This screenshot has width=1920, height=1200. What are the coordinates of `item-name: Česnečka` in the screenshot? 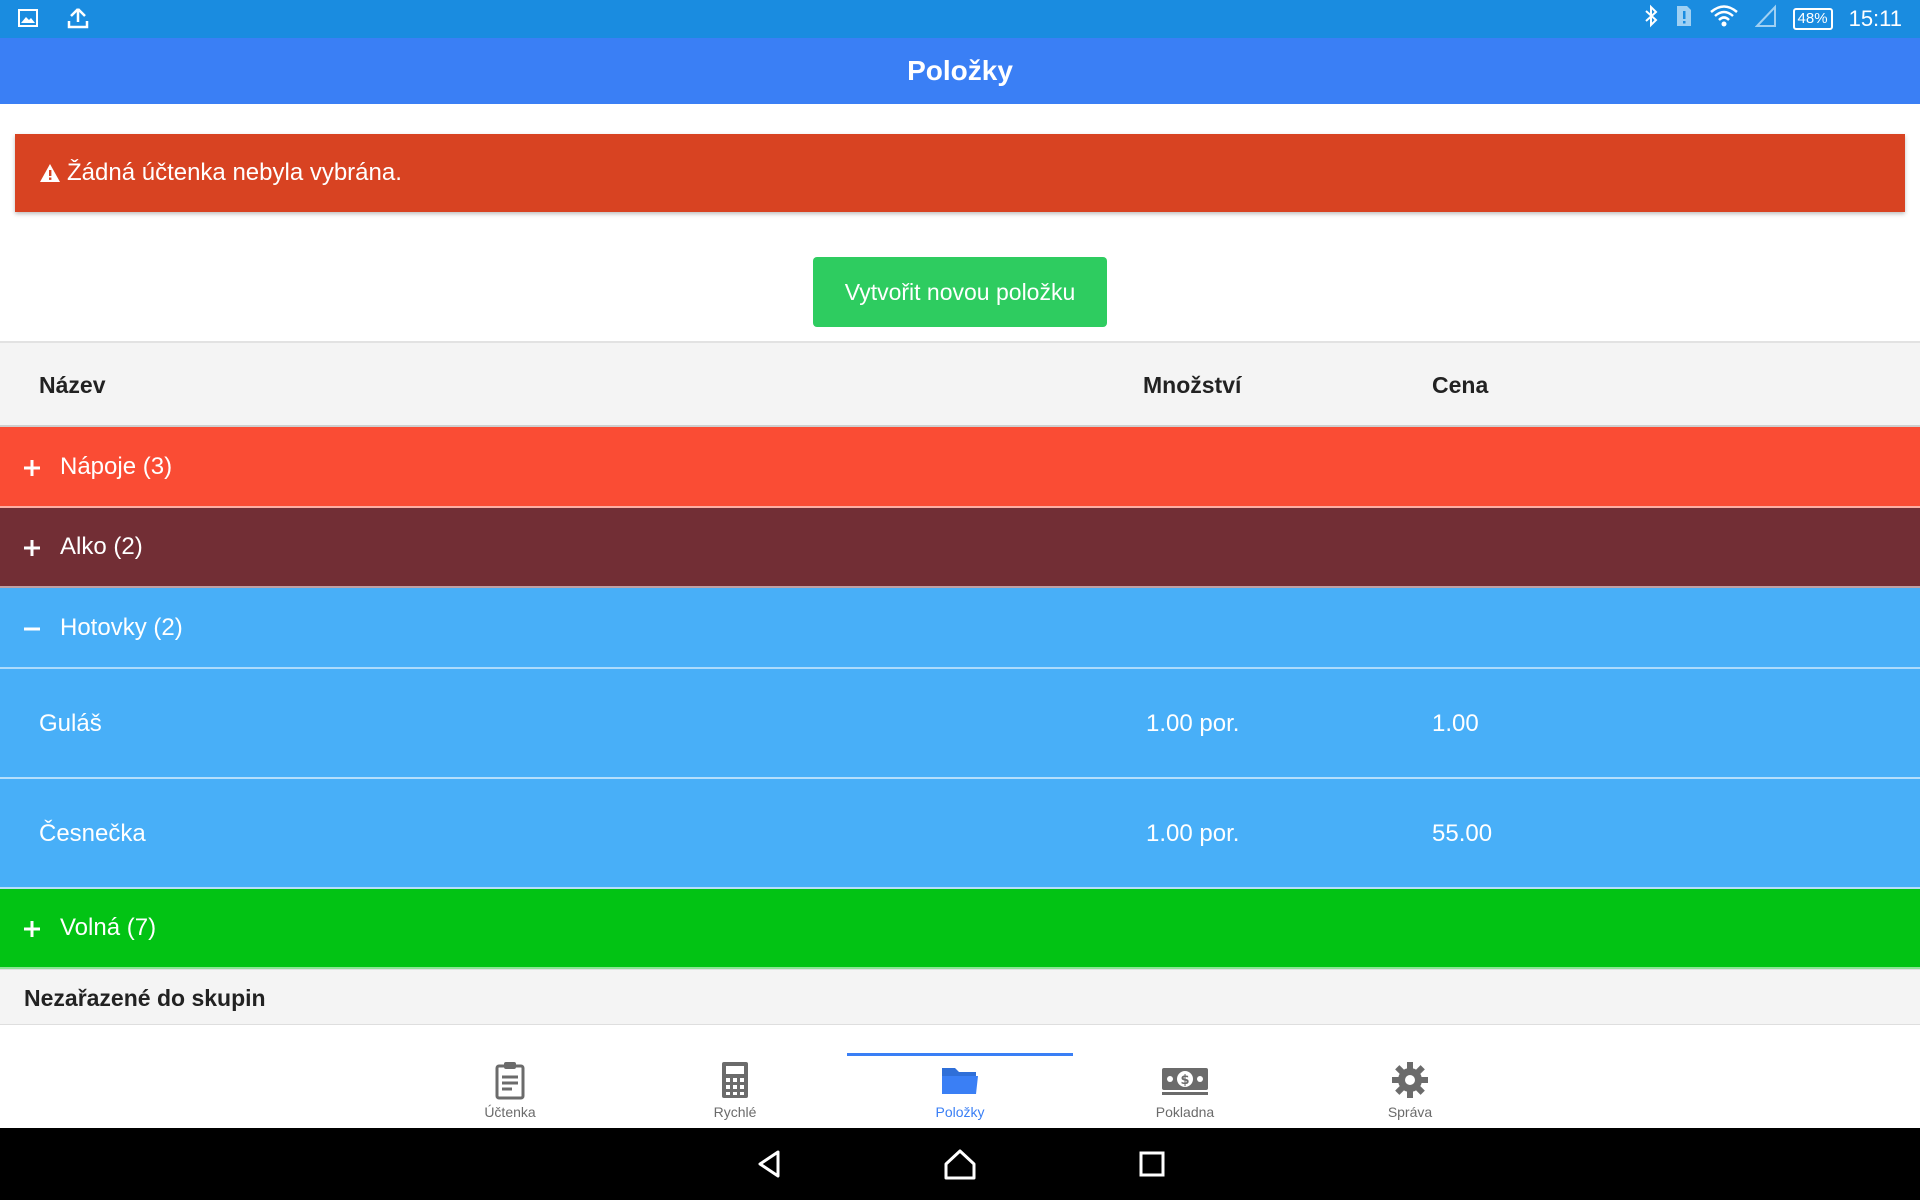 It's located at (92, 833).